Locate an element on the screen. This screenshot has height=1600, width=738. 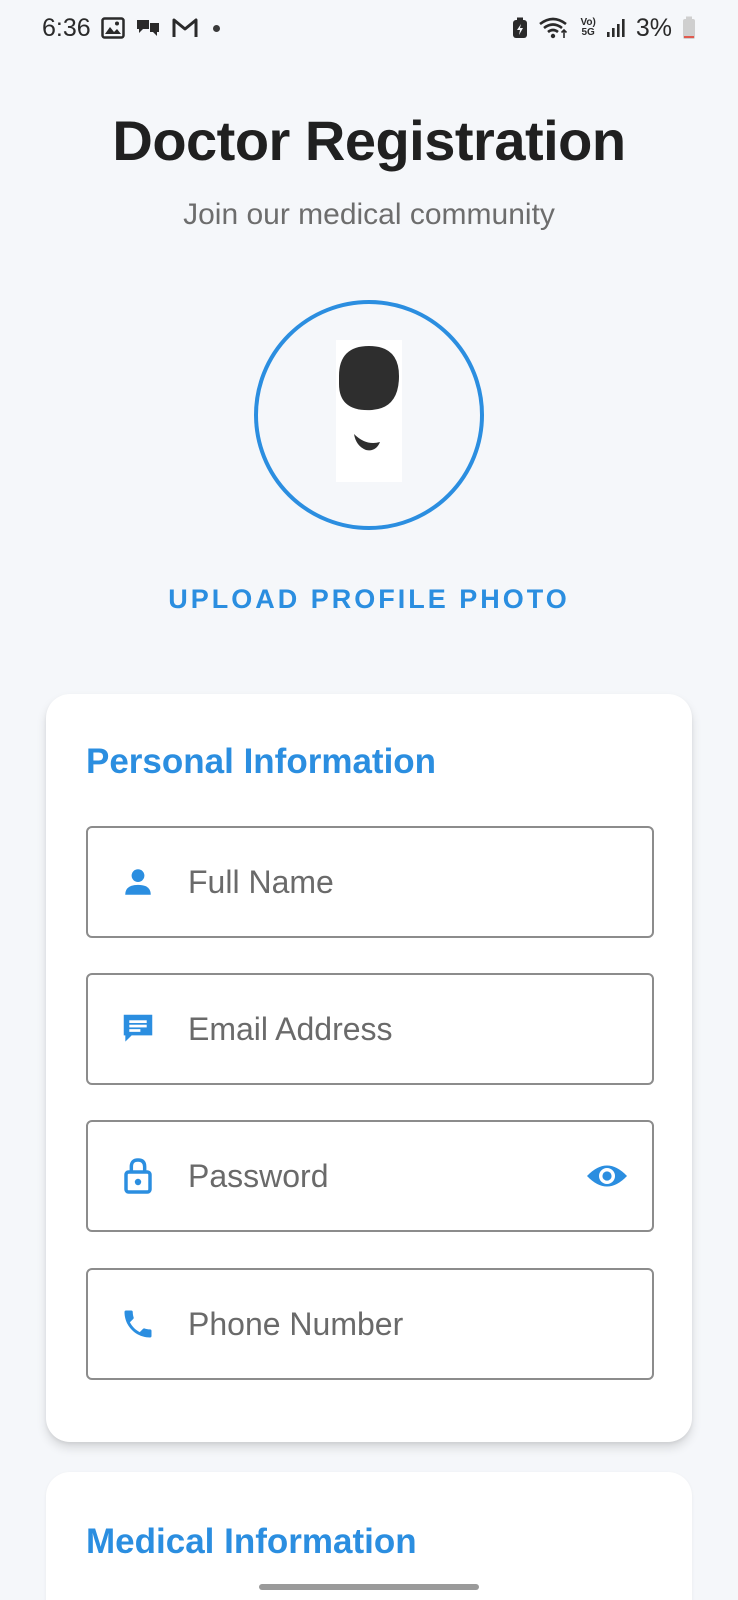
volte-icon: Vo) 5G is located at coordinates (587, 28).